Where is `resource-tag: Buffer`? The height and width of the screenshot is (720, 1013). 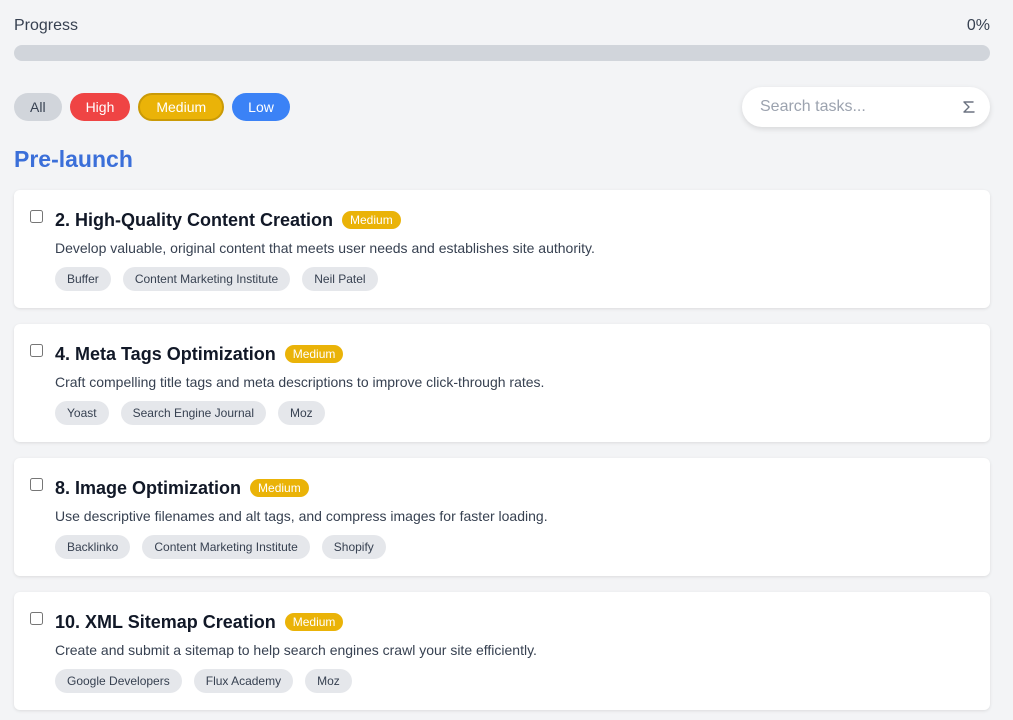 resource-tag: Buffer is located at coordinates (83, 279).